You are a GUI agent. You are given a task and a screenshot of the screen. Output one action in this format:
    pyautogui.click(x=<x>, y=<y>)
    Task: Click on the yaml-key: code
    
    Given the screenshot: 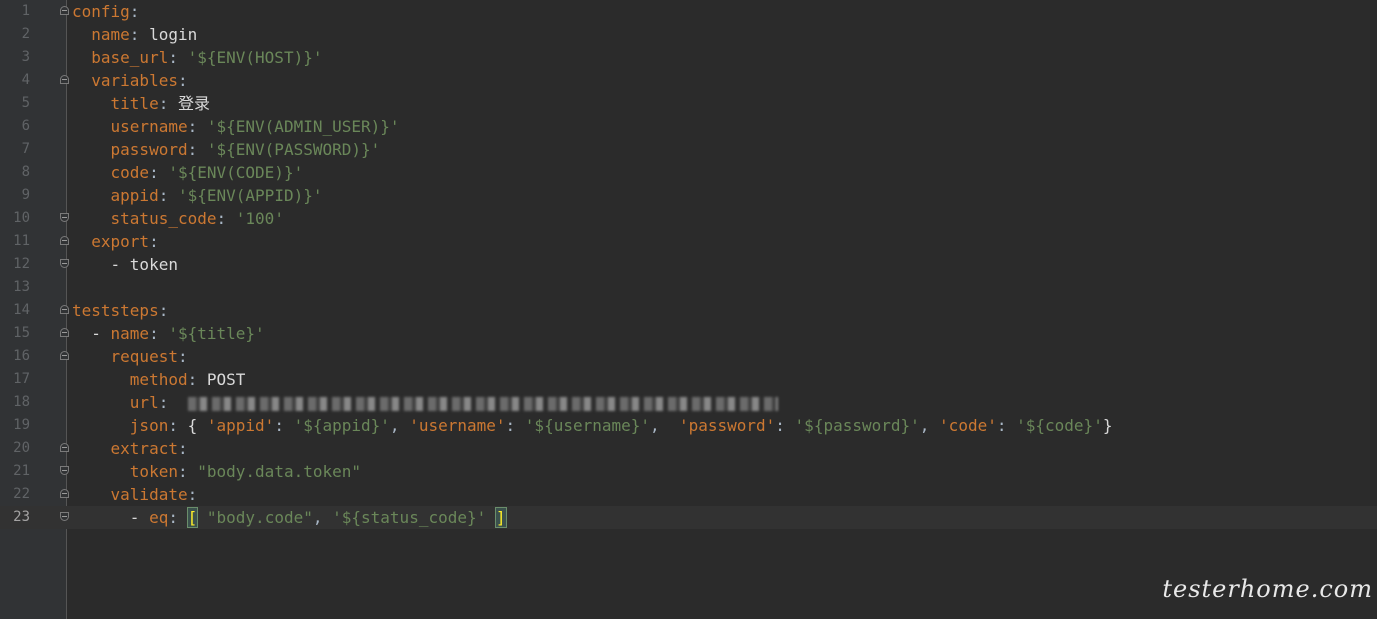 What is the action you would take?
    pyautogui.click(x=130, y=172)
    